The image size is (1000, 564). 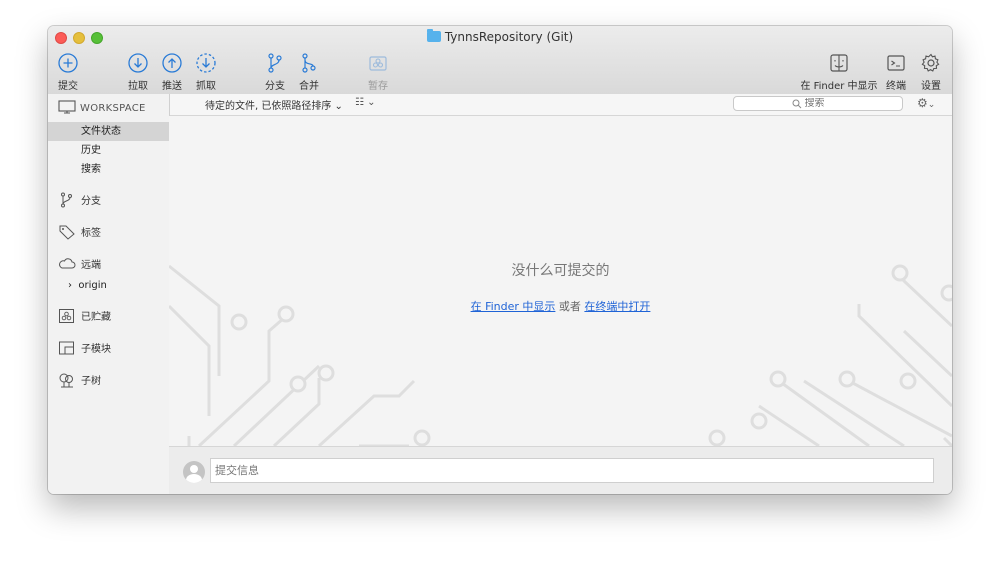 I want to click on search-input, so click(x=824, y=103).